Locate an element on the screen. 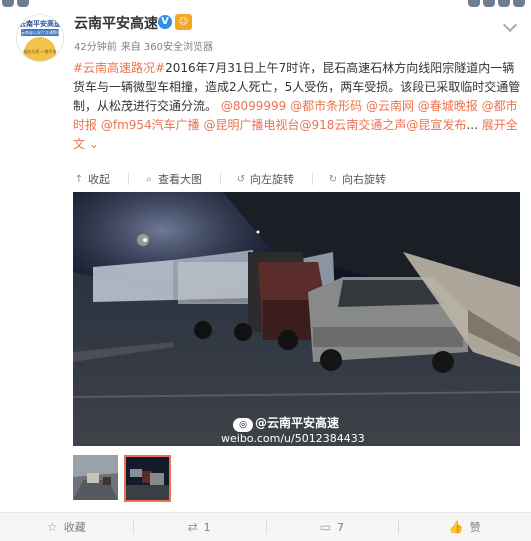 This screenshot has height=541, width=531. rotate-left-icon: ↺ is located at coordinates (241, 179).